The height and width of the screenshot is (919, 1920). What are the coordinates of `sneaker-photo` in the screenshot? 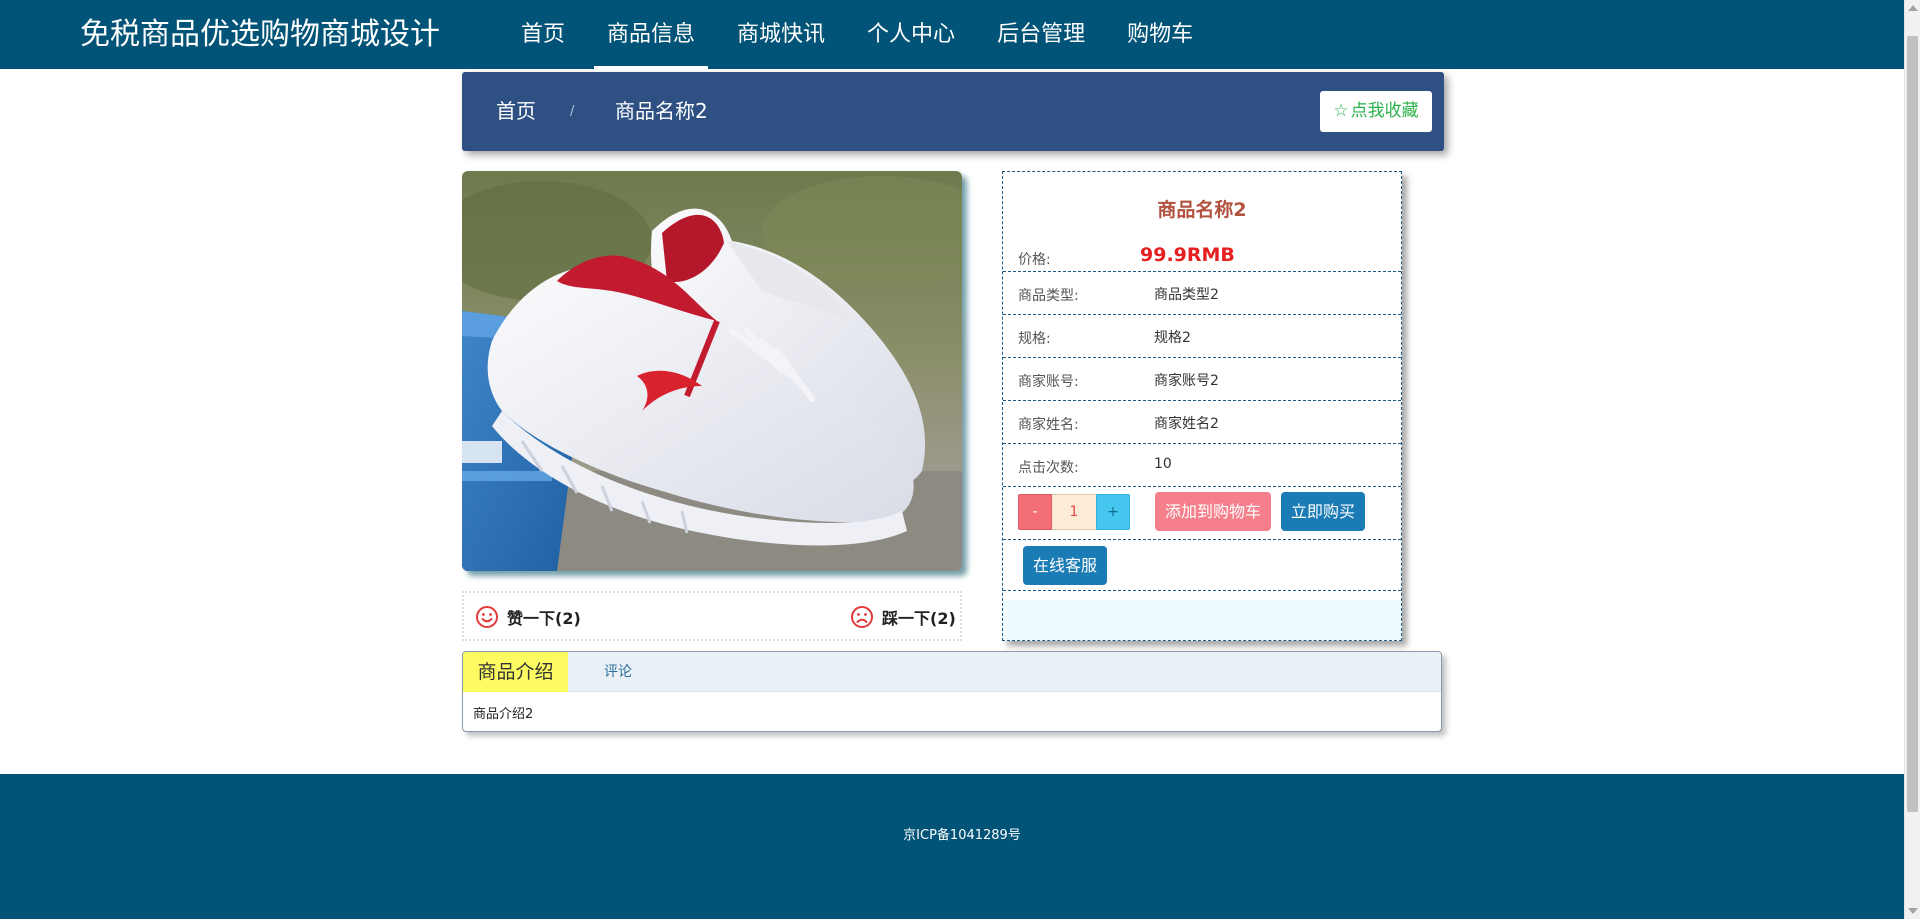 It's located at (712, 371).